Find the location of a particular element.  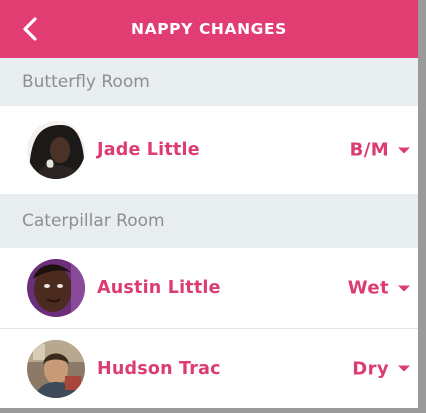

nappy-status-value: Wet is located at coordinates (368, 288).